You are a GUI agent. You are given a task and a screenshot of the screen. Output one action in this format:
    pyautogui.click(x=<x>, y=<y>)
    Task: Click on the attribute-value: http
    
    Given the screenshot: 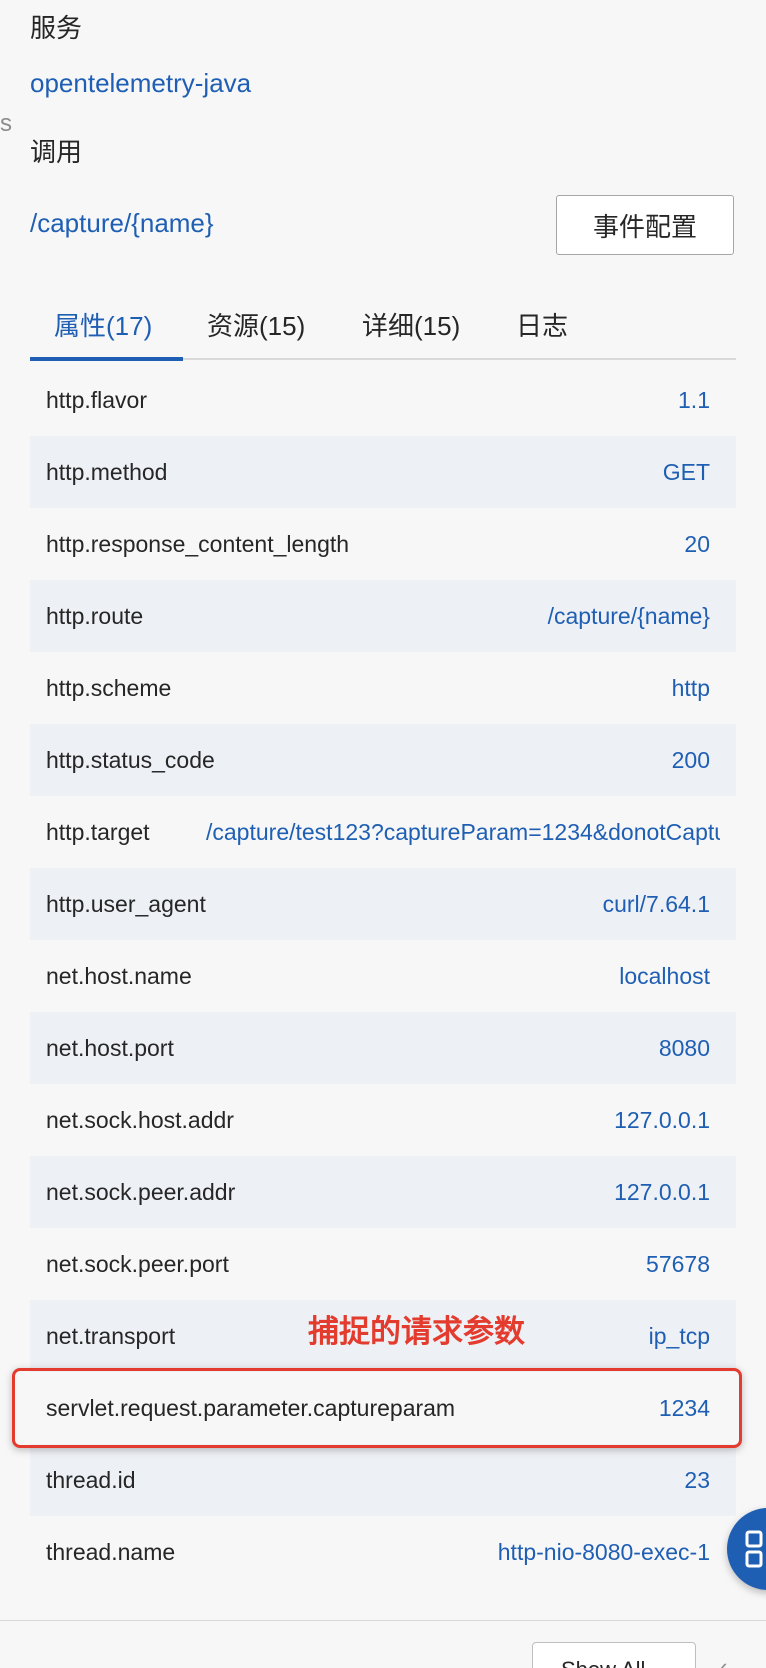 What is the action you would take?
    pyautogui.click(x=691, y=688)
    